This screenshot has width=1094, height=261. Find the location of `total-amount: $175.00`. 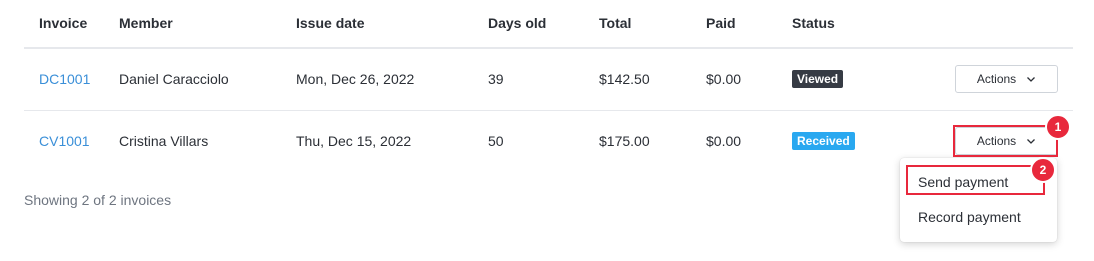

total-amount: $175.00 is located at coordinates (624, 141).